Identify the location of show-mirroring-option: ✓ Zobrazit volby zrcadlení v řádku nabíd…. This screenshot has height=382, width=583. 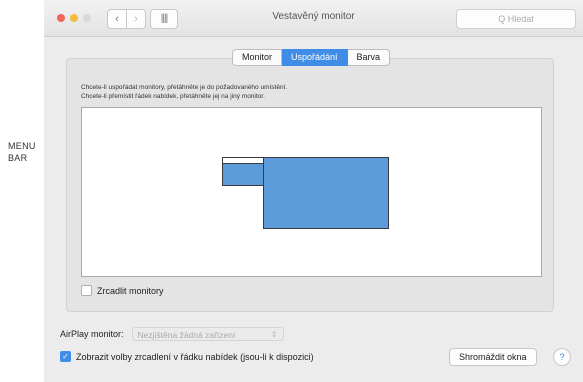
(187, 356).